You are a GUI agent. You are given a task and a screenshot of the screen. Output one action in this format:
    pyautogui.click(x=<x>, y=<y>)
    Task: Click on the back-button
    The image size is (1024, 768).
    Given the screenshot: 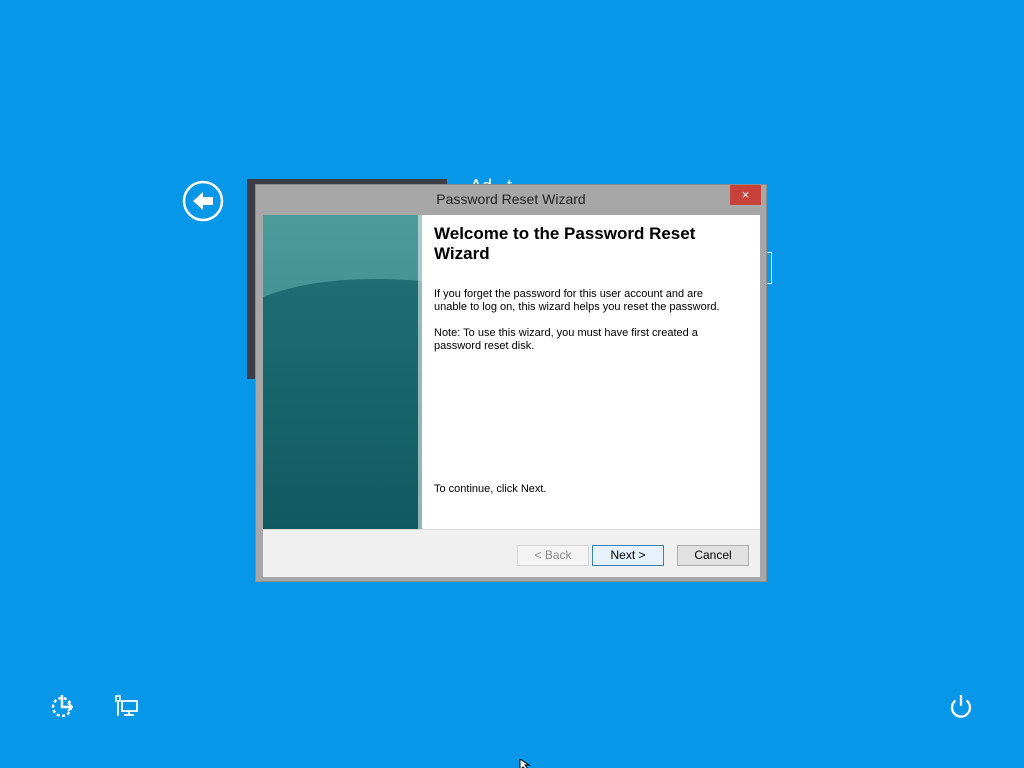 What is the action you would take?
    pyautogui.click(x=203, y=201)
    